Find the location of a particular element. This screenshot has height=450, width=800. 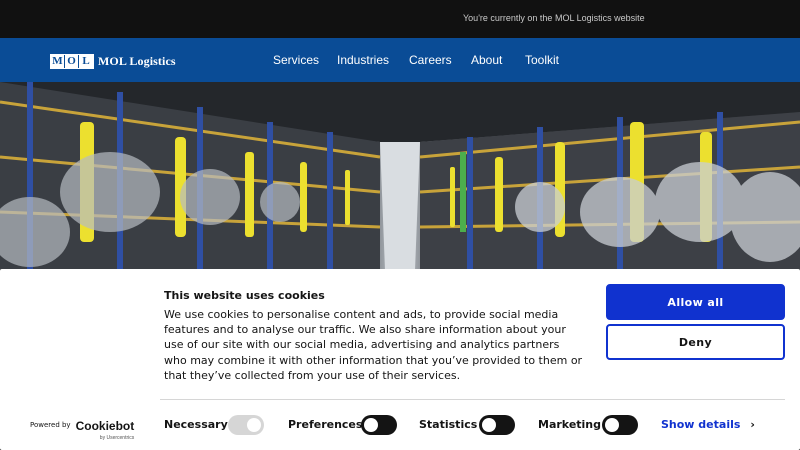

logo-letter: L is located at coordinates (86, 61).